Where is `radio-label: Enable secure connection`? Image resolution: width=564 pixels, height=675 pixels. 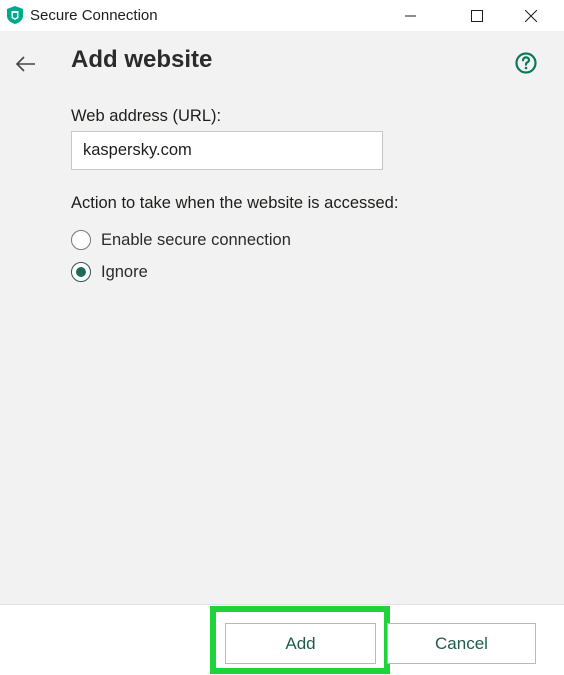
radio-label: Enable secure connection is located at coordinates (196, 239).